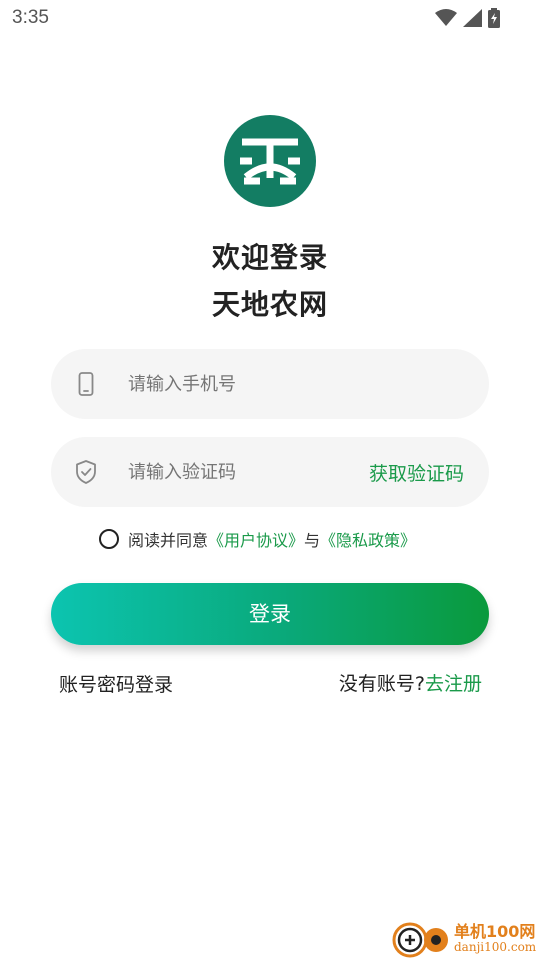 This screenshot has width=540, height=960. I want to click on password-login-link: 账号密码登录, so click(116, 683).